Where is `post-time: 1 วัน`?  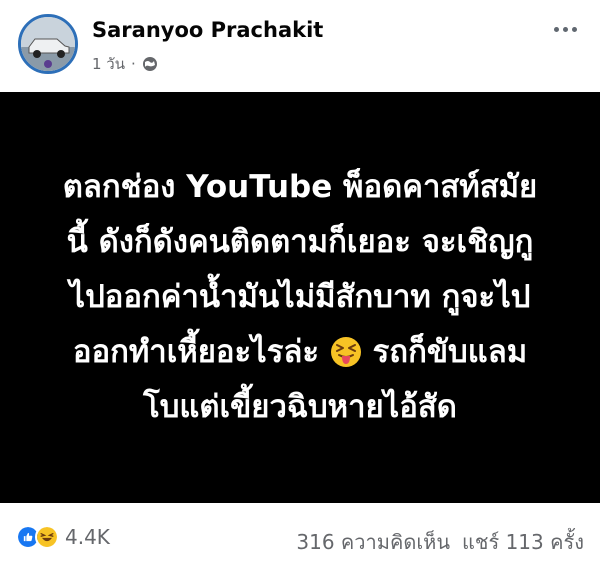
post-time: 1 วัน is located at coordinates (108, 64).